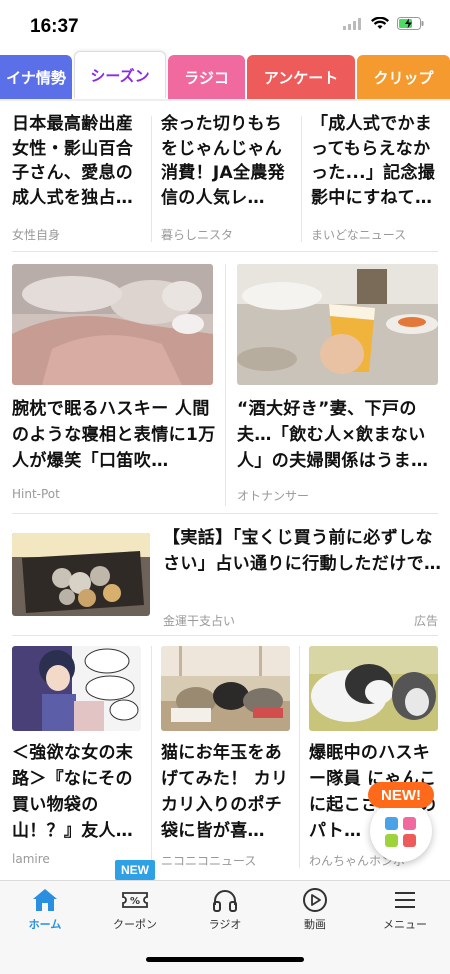 This screenshot has width=450, height=974. What do you see at coordinates (112, 324) in the screenshot?
I see `husky-sleeping-image` at bounding box center [112, 324].